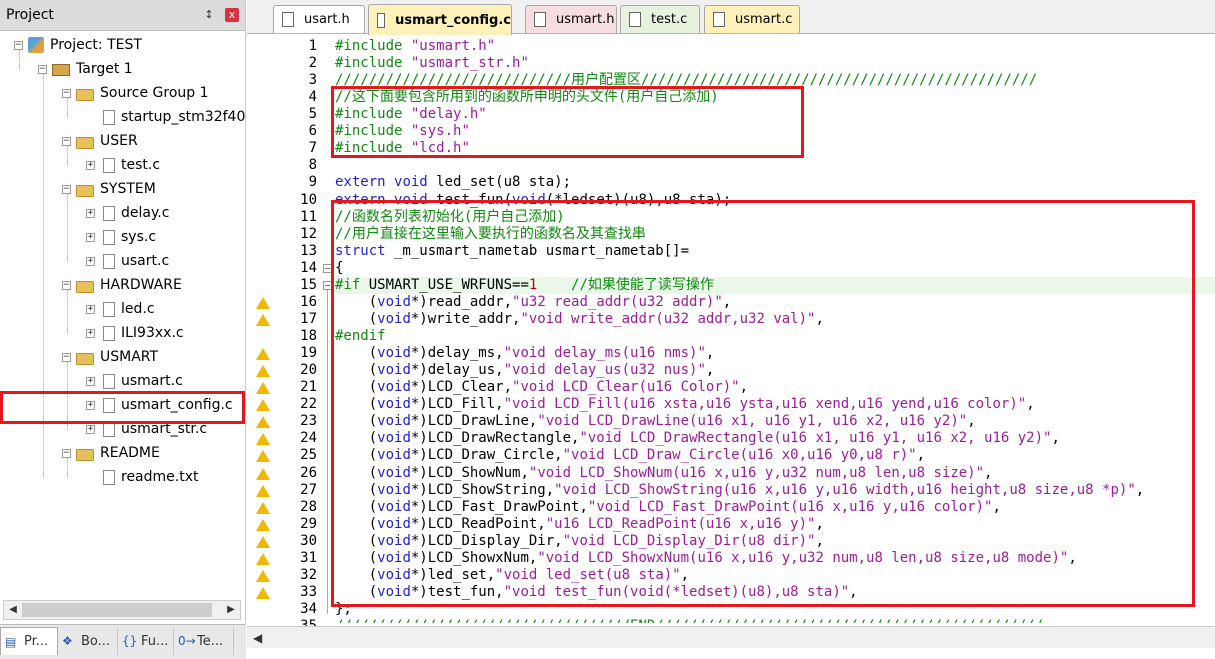 This screenshot has width=1215, height=659. I want to click on tree-item-led-c: + led.c, so click(120, 309).